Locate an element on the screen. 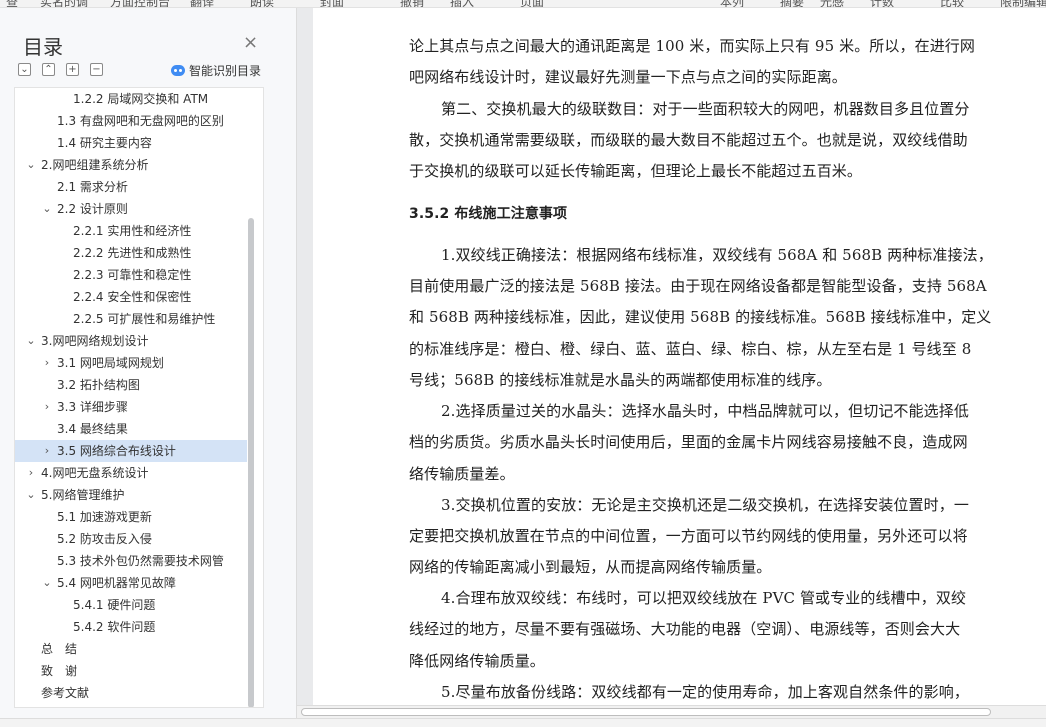 The height and width of the screenshot is (727, 1046). close-icon: × is located at coordinates (250, 42).